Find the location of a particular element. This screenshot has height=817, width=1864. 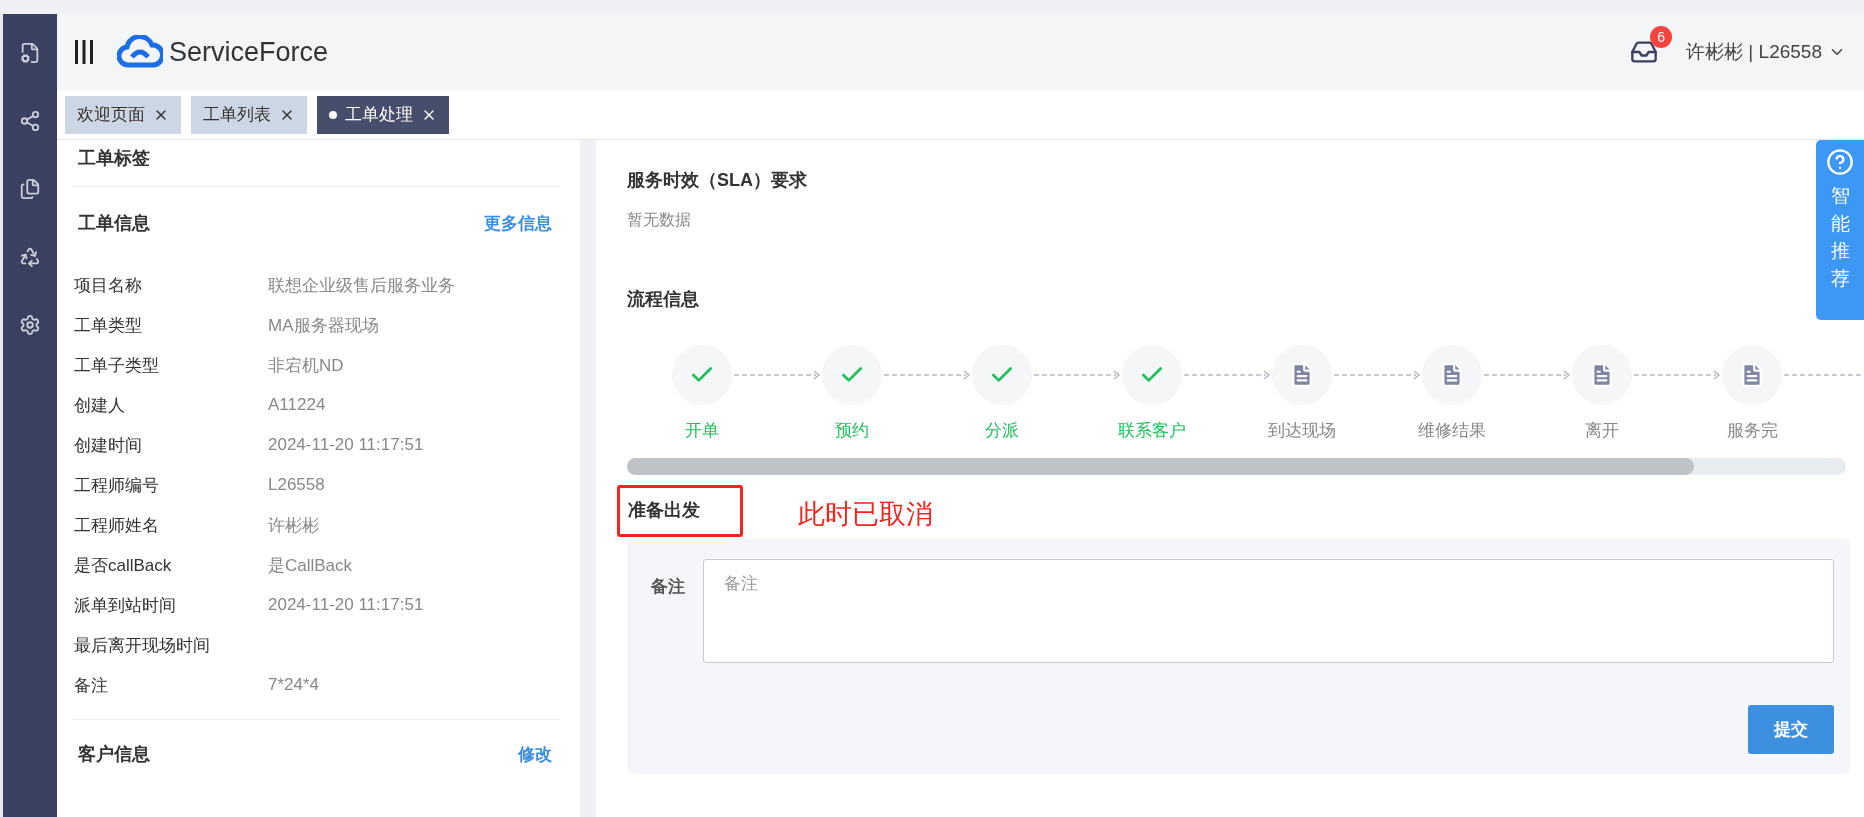

step-label: 到达现场 is located at coordinates (1302, 431).